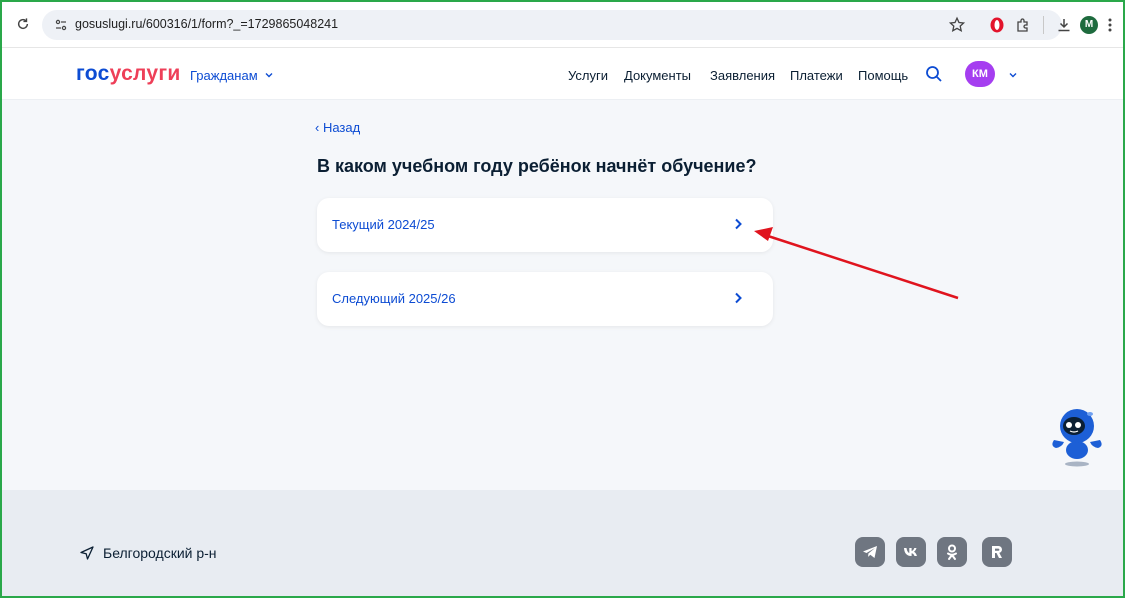 The width and height of the screenshot is (1125, 598). Describe the element at coordinates (997, 552) in the screenshot. I see `rutube-icon` at that location.